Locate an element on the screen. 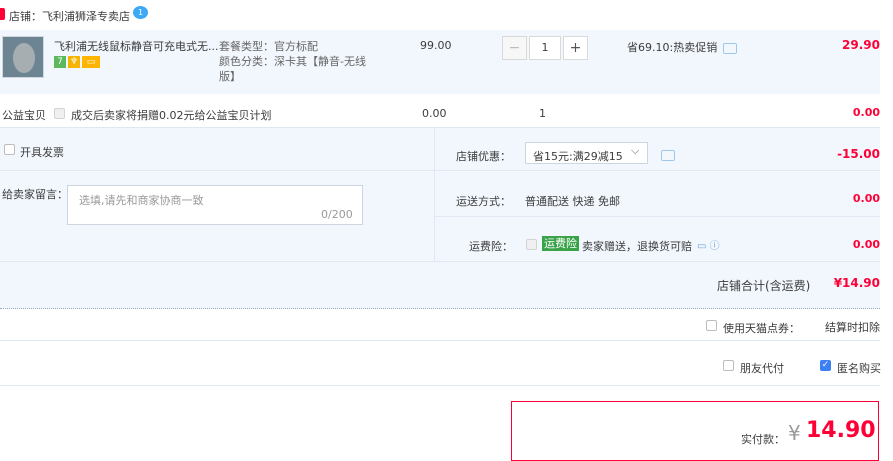 This screenshot has width=893, height=461. chat-icon: 1 is located at coordinates (140, 12).